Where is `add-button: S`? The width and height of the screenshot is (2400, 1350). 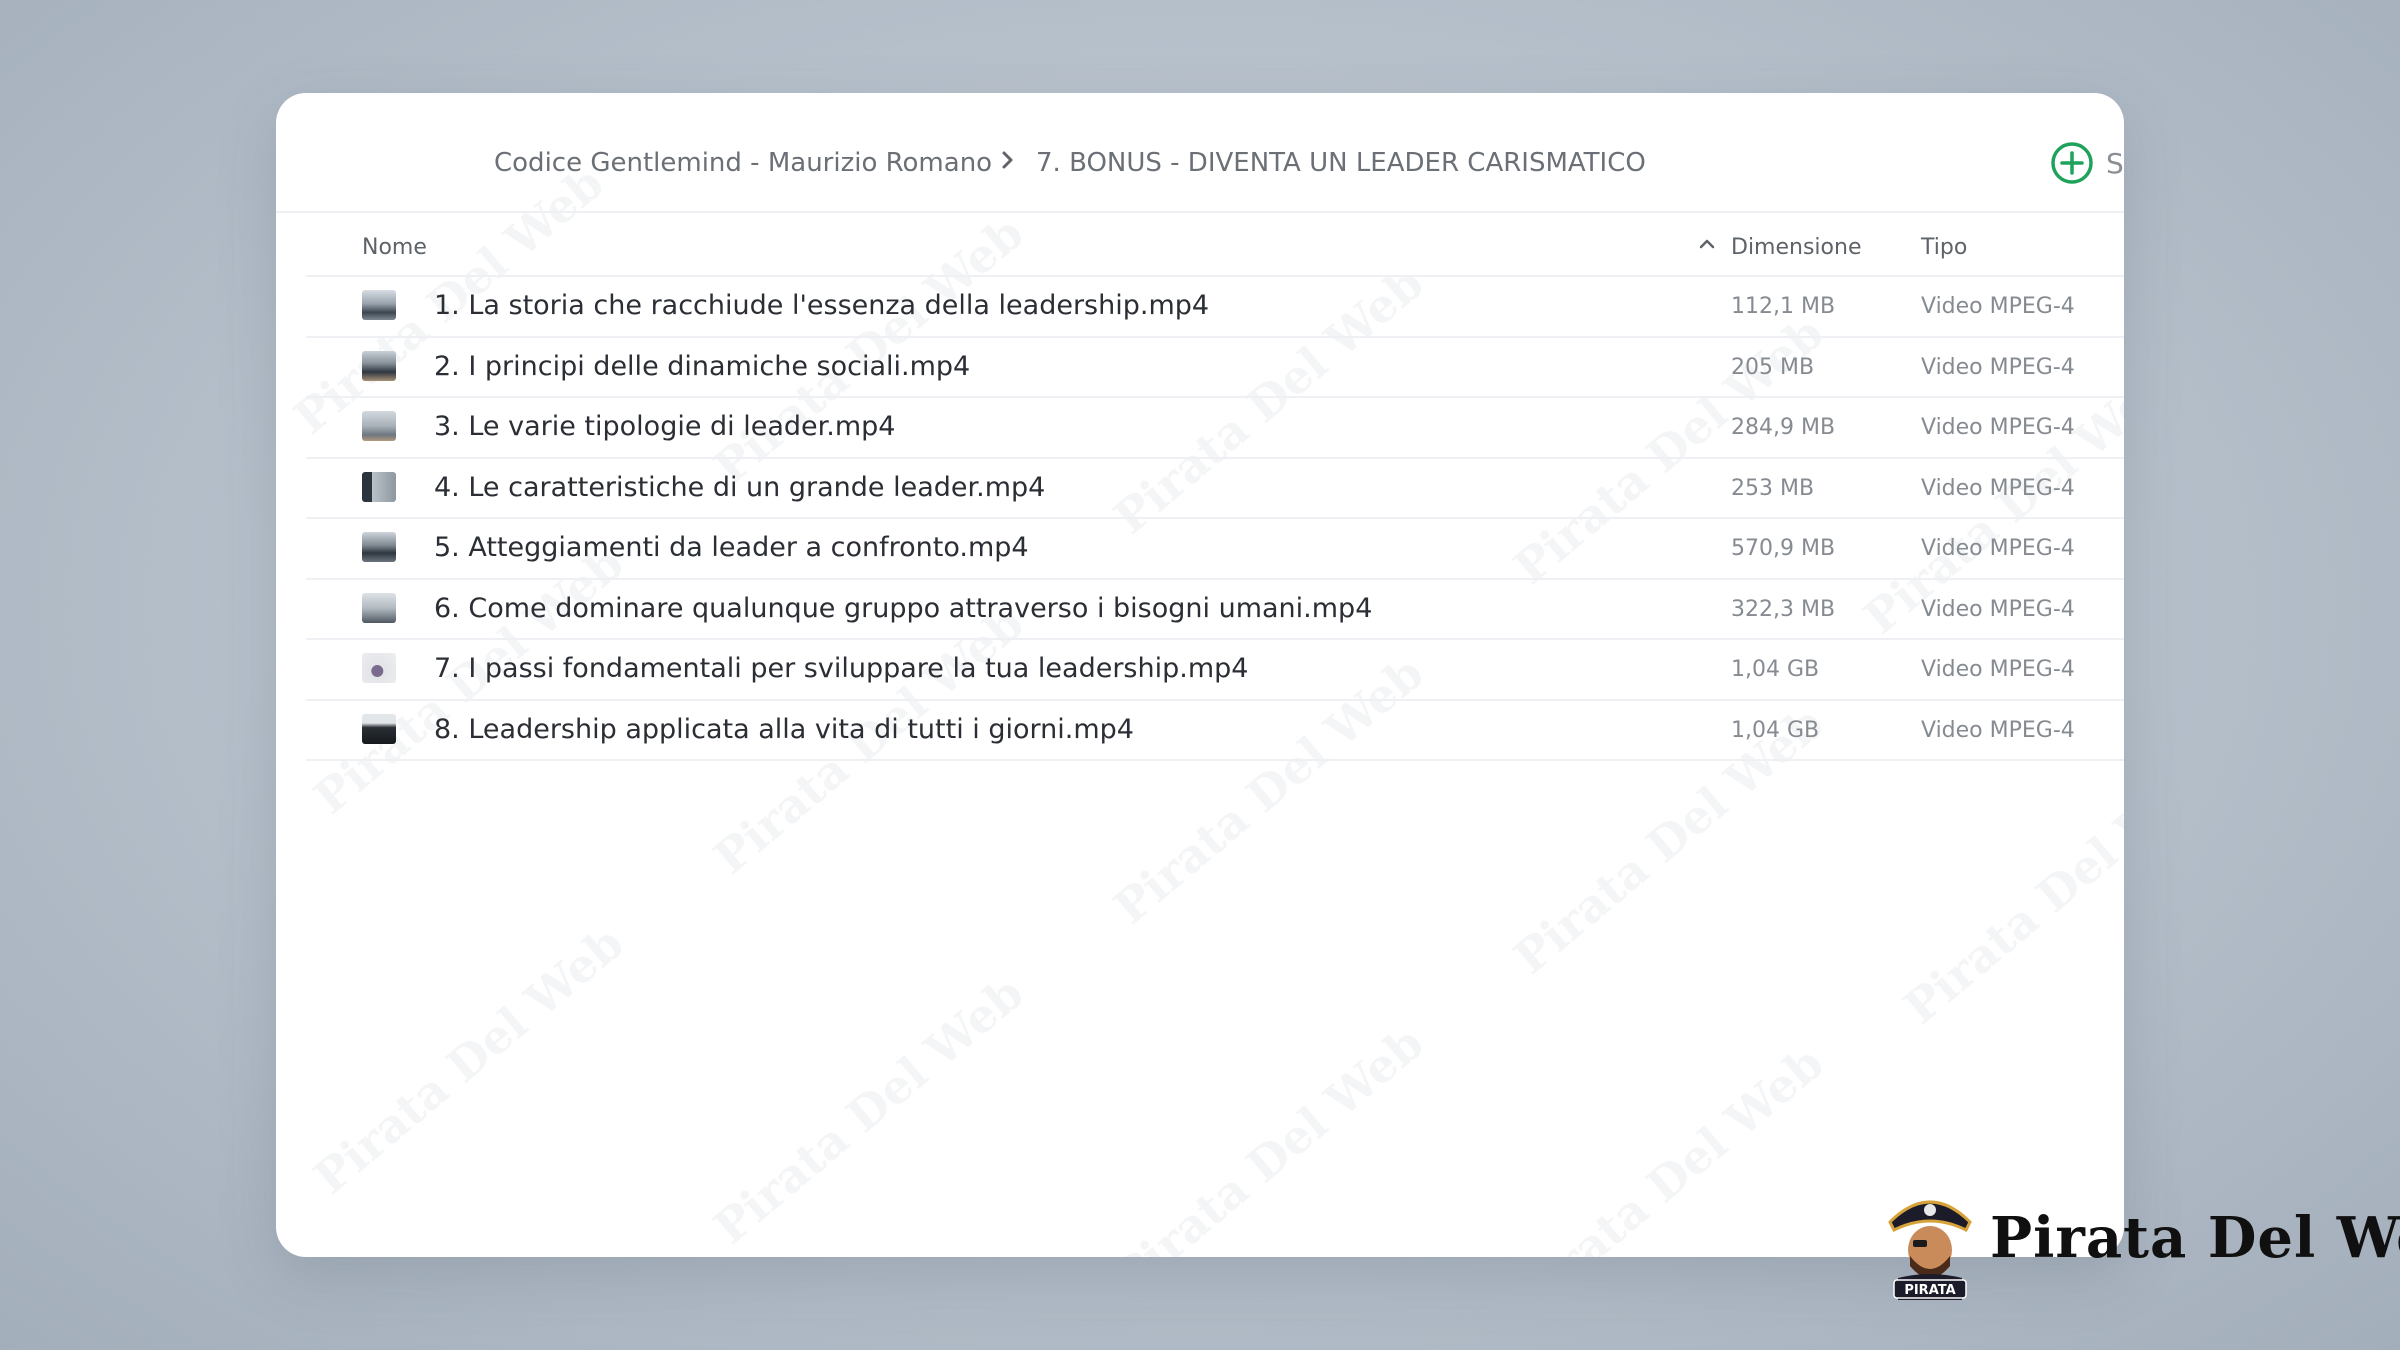 add-button: S is located at coordinates (2087, 163).